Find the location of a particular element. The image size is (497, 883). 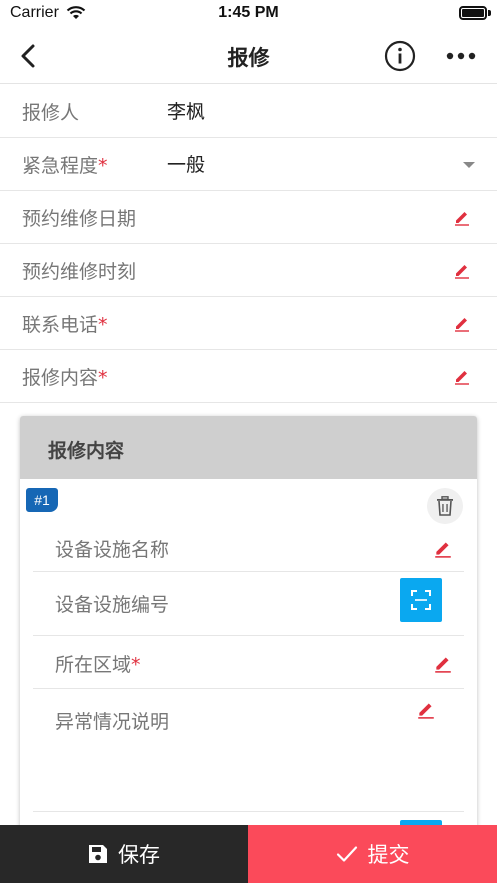

scan-icon is located at coordinates (421, 600).